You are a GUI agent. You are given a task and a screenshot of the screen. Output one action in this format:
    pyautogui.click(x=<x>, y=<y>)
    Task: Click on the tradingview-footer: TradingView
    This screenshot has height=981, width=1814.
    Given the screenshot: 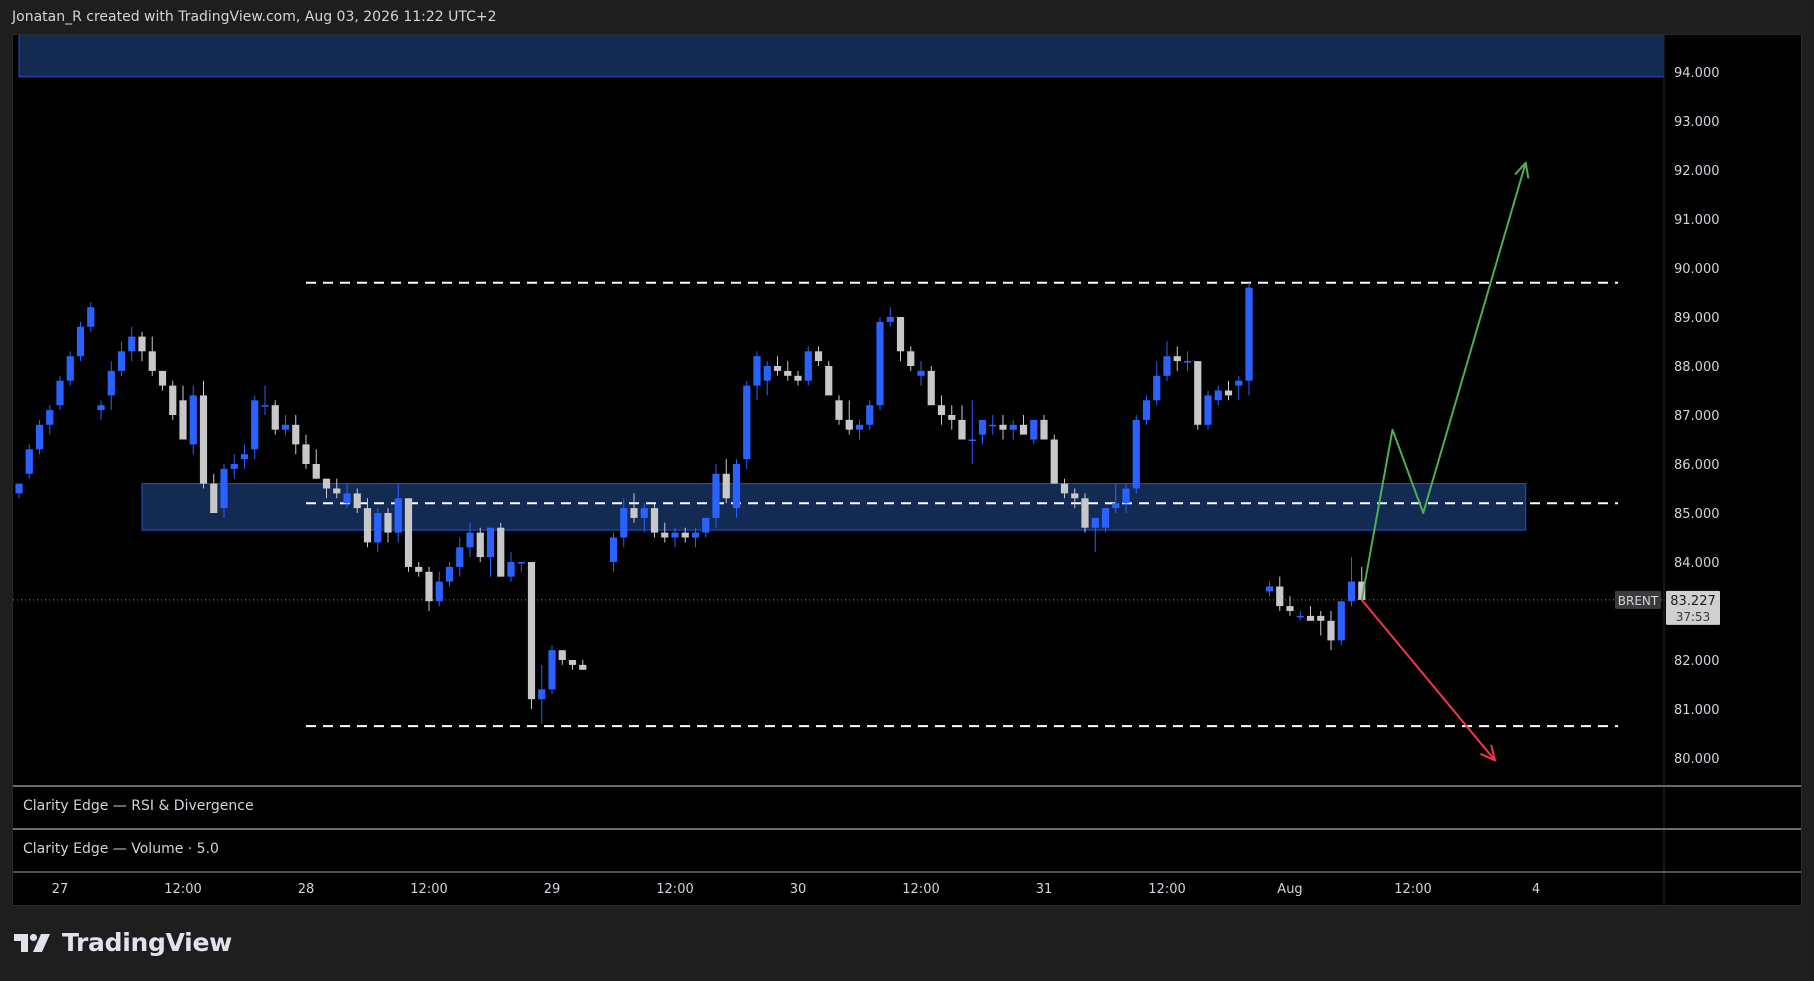 What is the action you would take?
    pyautogui.click(x=123, y=942)
    